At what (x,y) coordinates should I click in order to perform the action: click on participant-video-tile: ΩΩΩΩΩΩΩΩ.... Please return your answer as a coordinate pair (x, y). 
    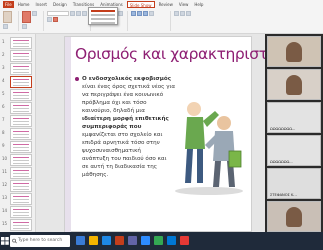
    Looking at the image, I should click on (294, 117).